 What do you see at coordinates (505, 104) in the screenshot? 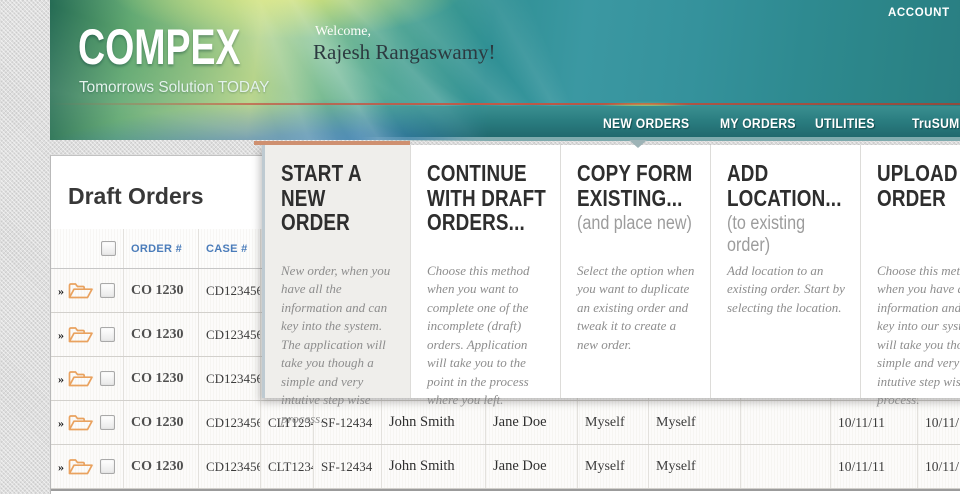
I see `header-accent-line` at bounding box center [505, 104].